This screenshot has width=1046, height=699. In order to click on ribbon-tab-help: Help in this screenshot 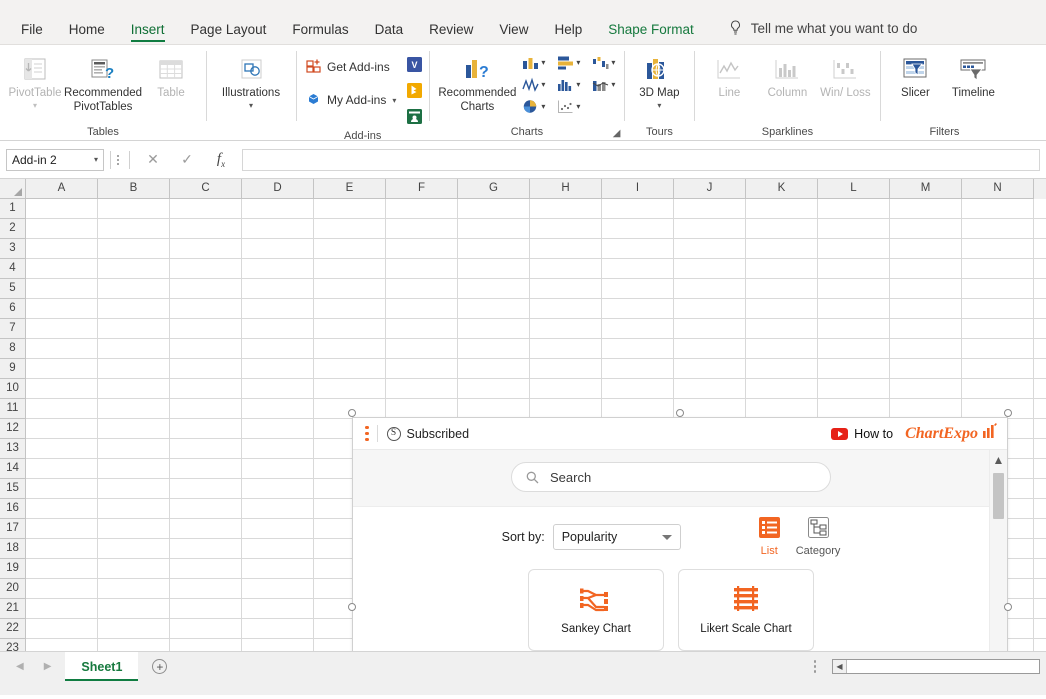, I will do `click(568, 33)`.